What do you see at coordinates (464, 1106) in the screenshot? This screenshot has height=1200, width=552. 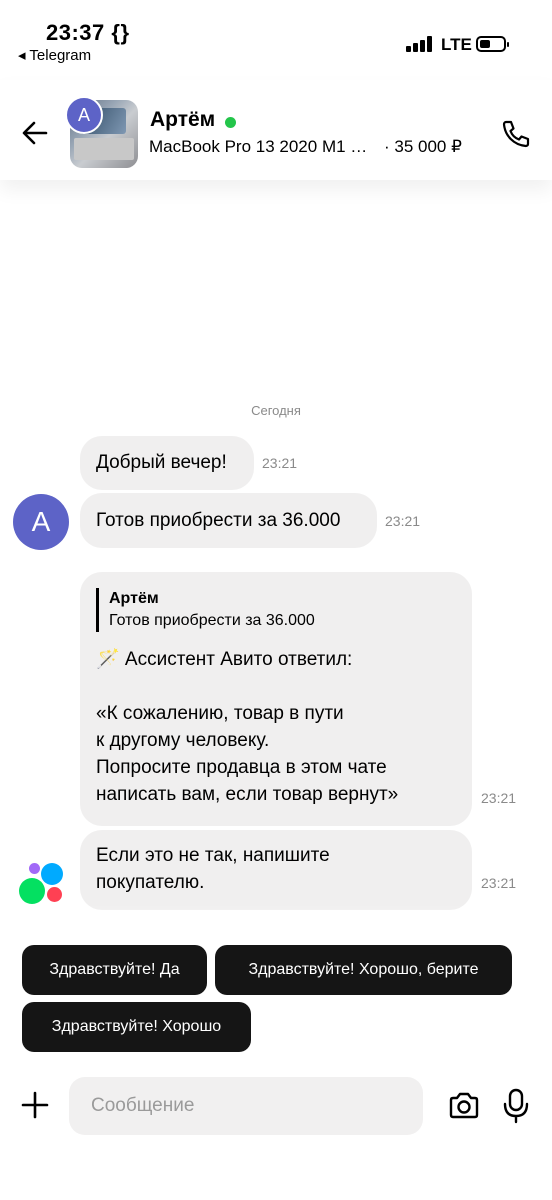 I see `camera-icon` at bounding box center [464, 1106].